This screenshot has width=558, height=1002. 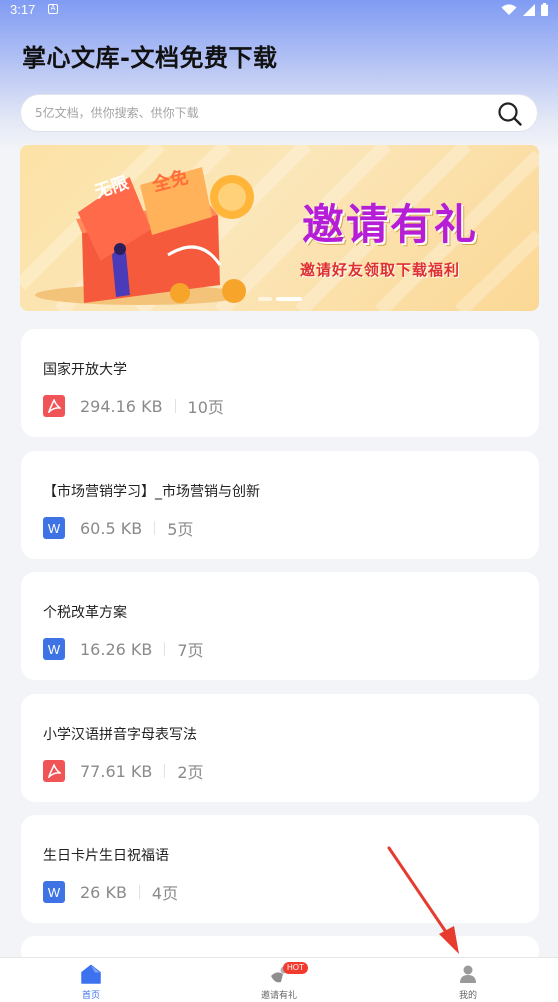 What do you see at coordinates (121, 406) in the screenshot?
I see `document-size: 294.16 KB` at bounding box center [121, 406].